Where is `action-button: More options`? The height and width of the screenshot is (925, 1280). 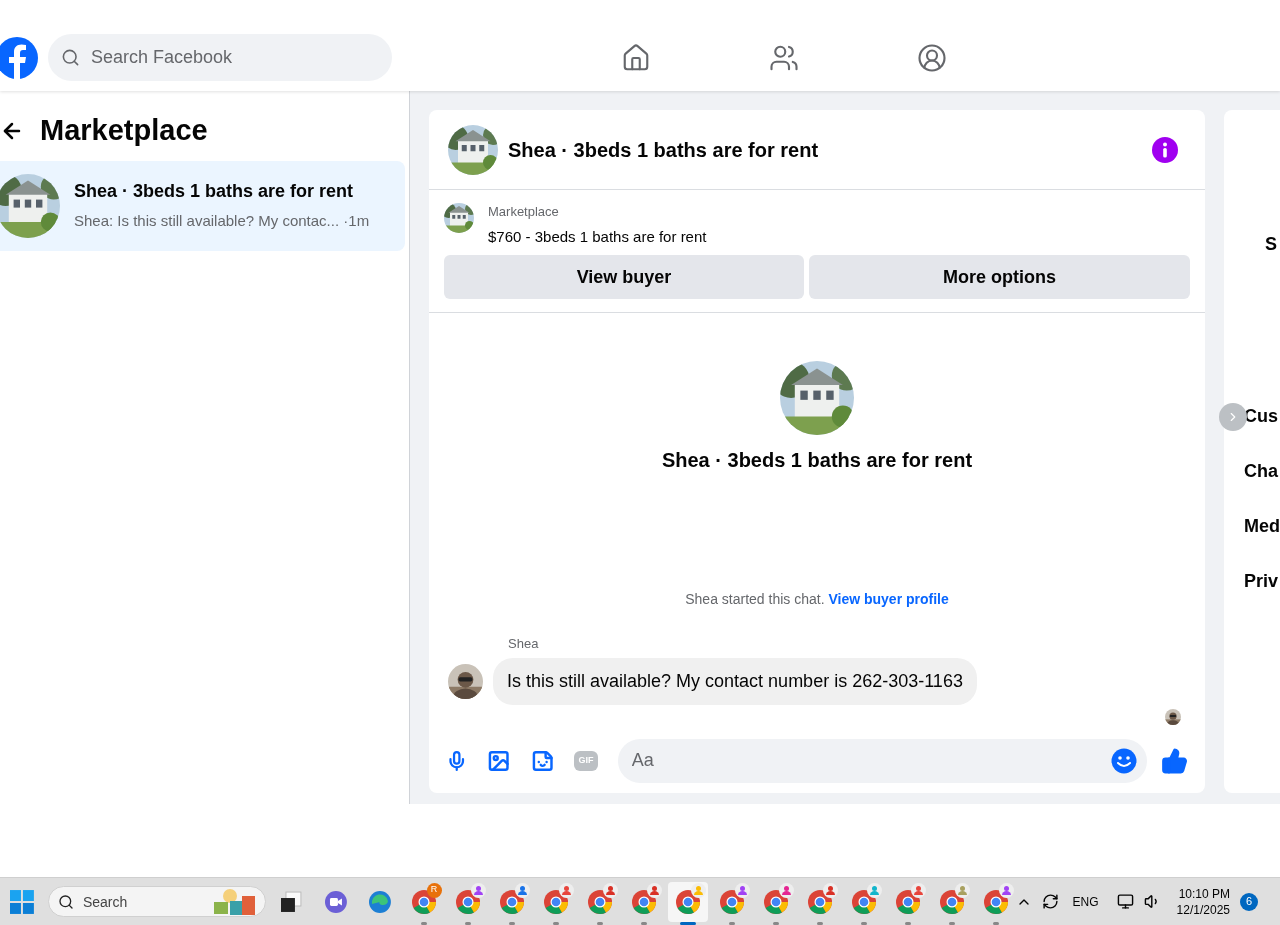 action-button: More options is located at coordinates (999, 277).